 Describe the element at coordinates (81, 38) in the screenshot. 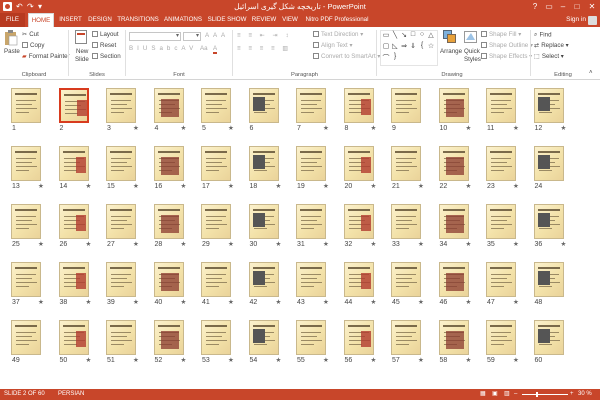

I see `new-slide-button` at that location.